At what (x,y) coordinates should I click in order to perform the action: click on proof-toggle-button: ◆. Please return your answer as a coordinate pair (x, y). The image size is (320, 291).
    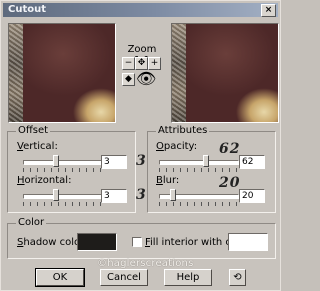
    Looking at the image, I should click on (128, 79).